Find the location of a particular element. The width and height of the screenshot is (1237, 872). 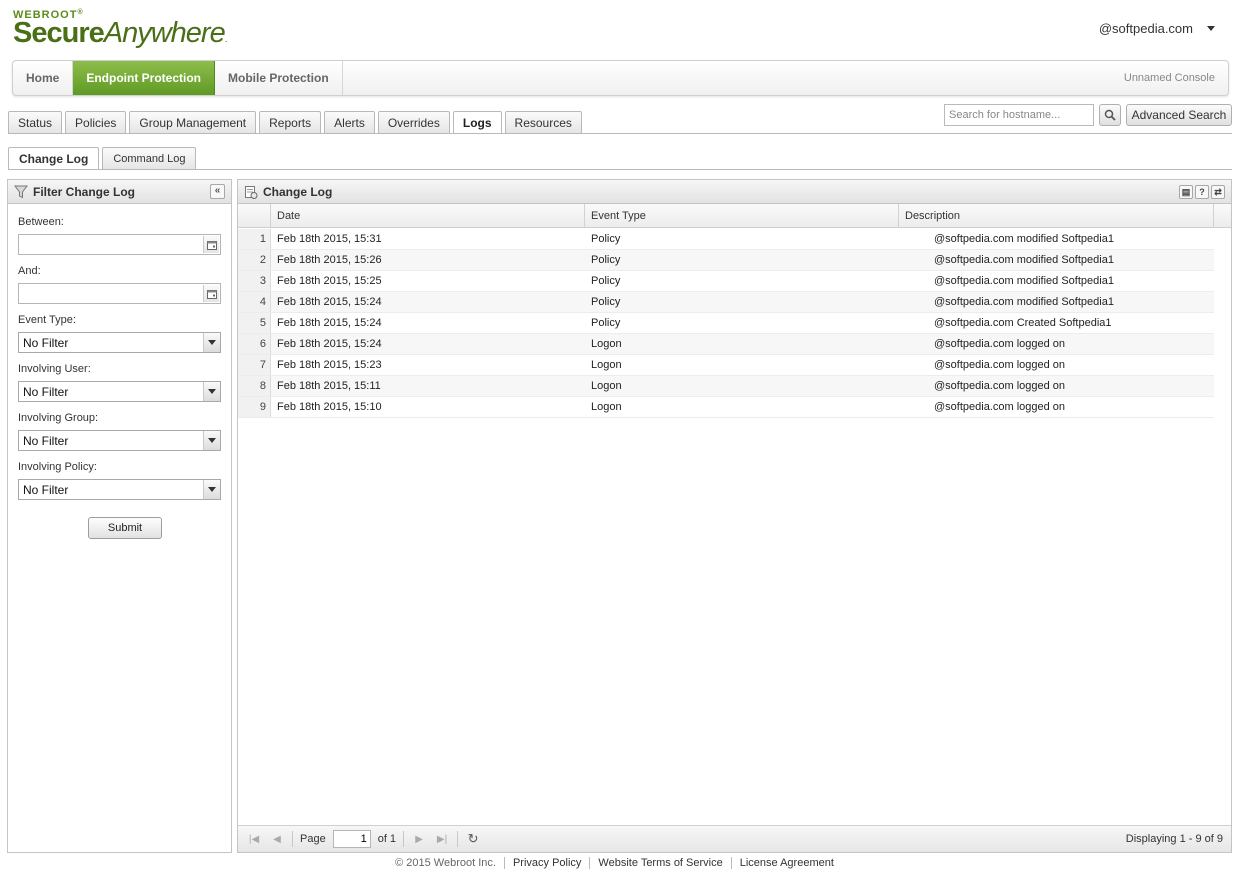

help-icon: ? is located at coordinates (1202, 191).